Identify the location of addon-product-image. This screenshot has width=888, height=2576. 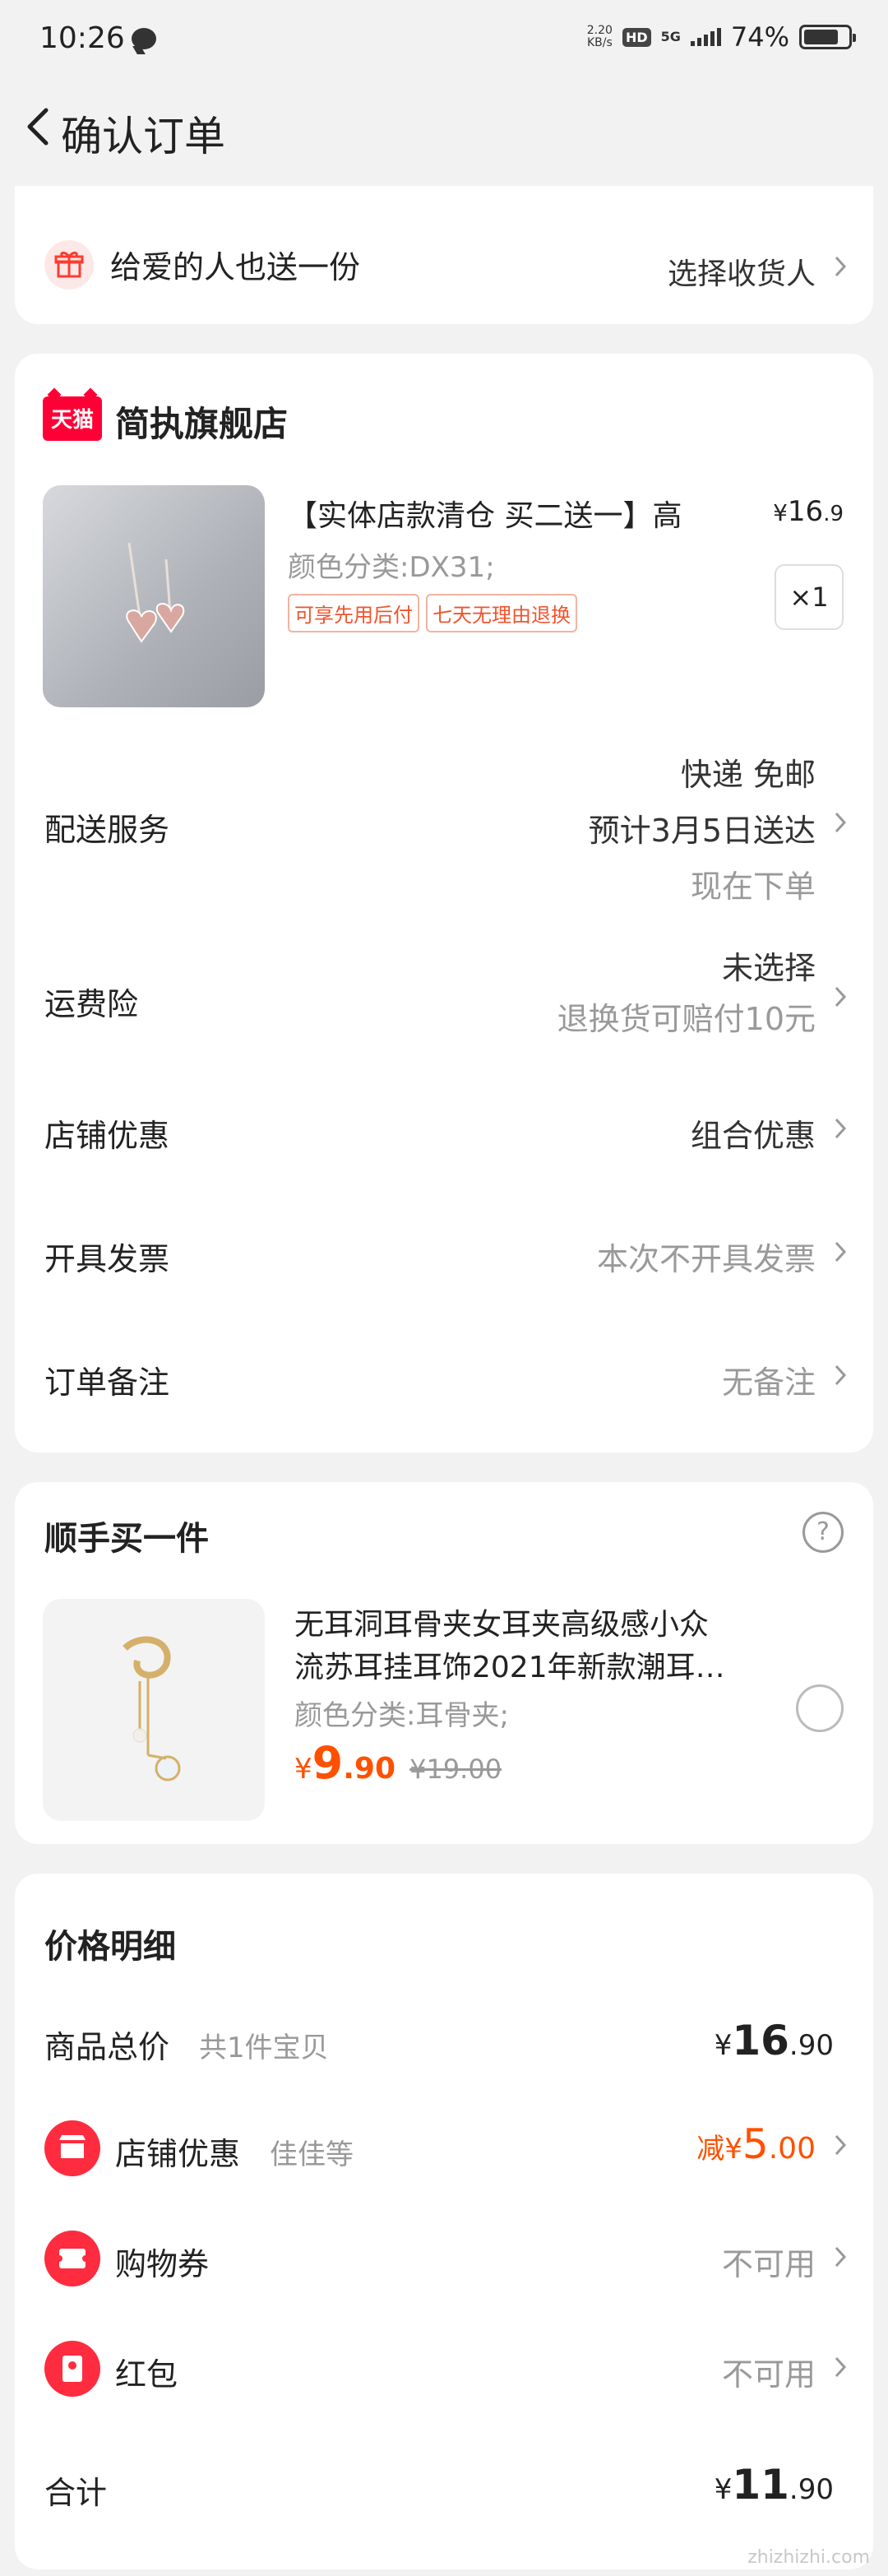
(154, 1710).